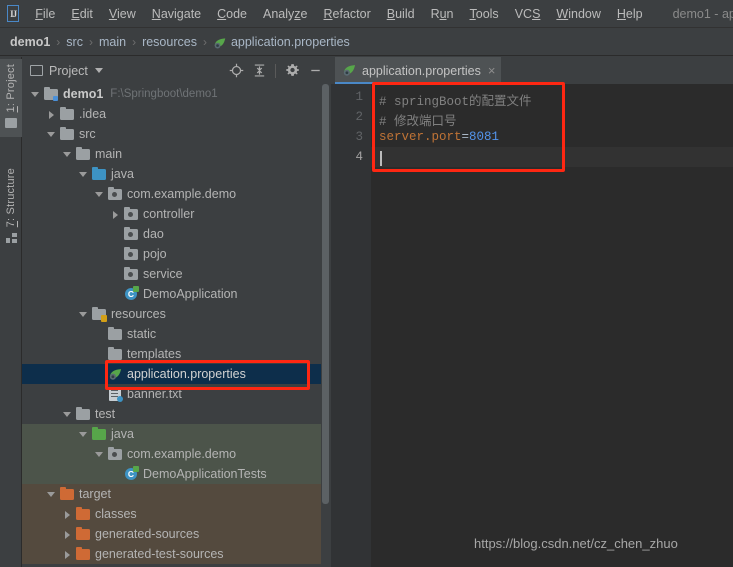  I want to click on tree-node-label: main, so click(109, 154).